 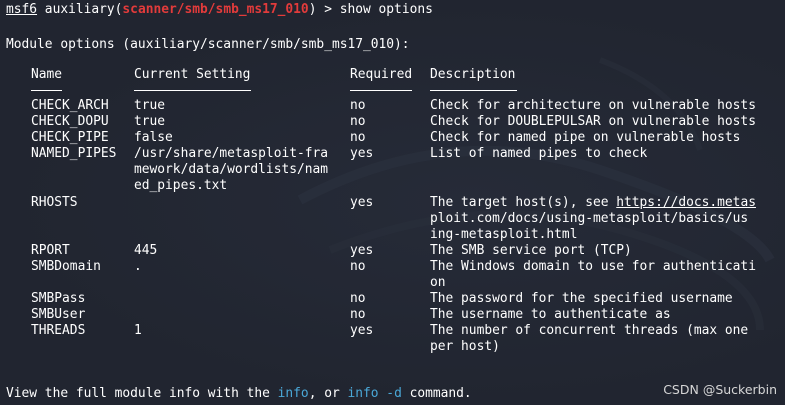 I want to click on msf-prompt-prefix: msf6, so click(x=22, y=9).